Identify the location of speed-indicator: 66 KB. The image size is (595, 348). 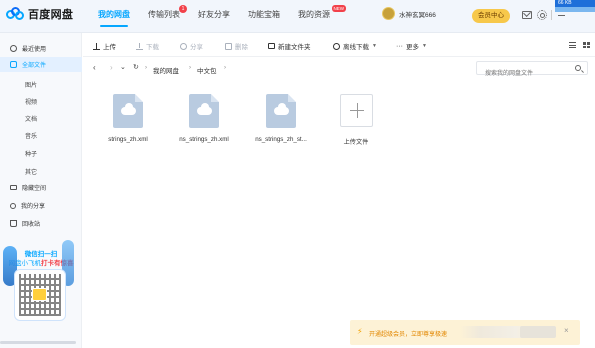
(575, 3).